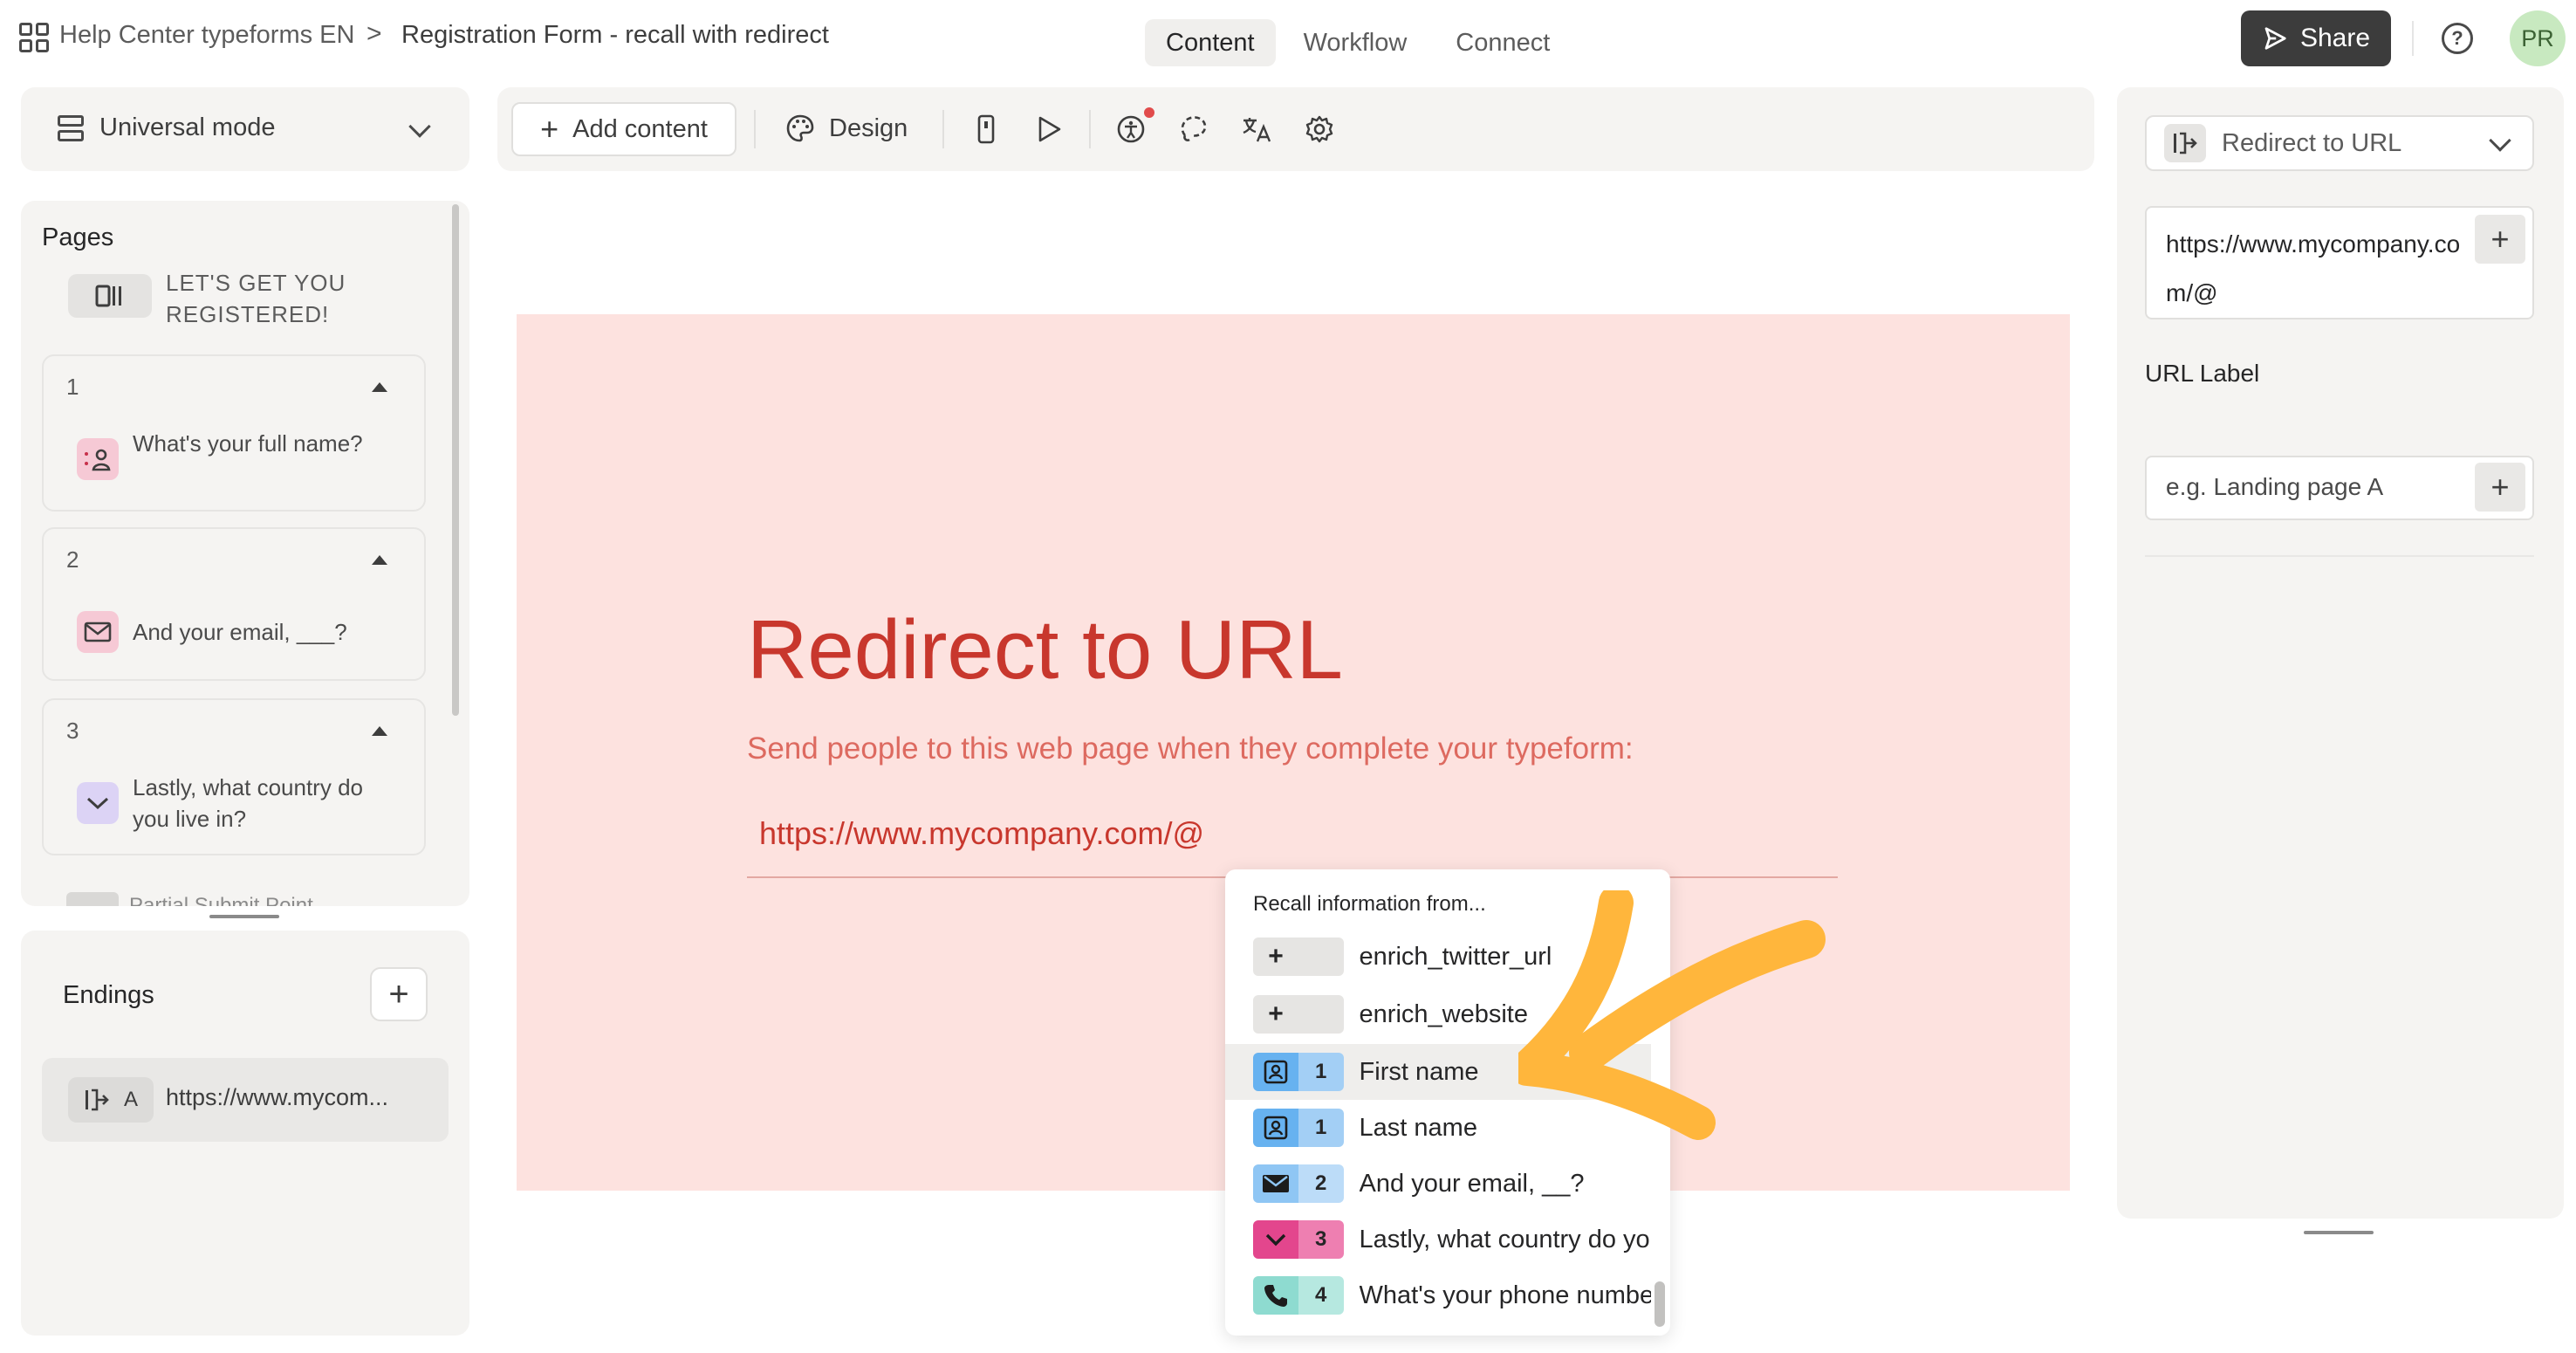  Describe the element at coordinates (1321, 1239) in the screenshot. I see `question-number: 3` at that location.